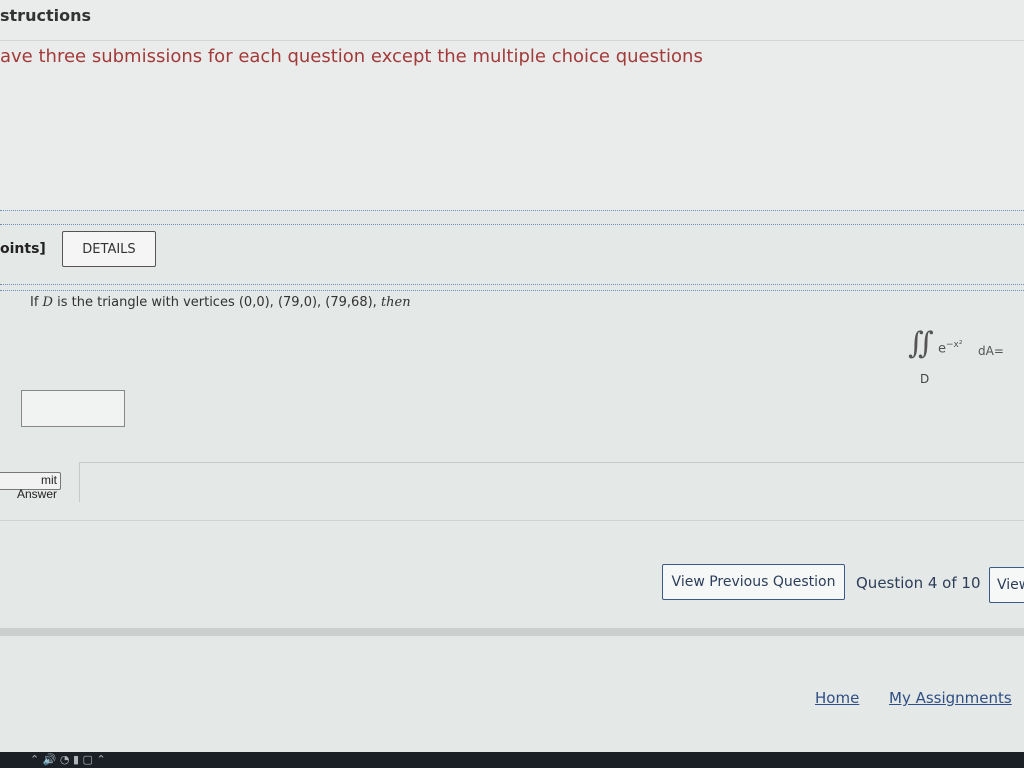  Describe the element at coordinates (36, 302) in the screenshot. I see `question-text-prefix: If` at that location.